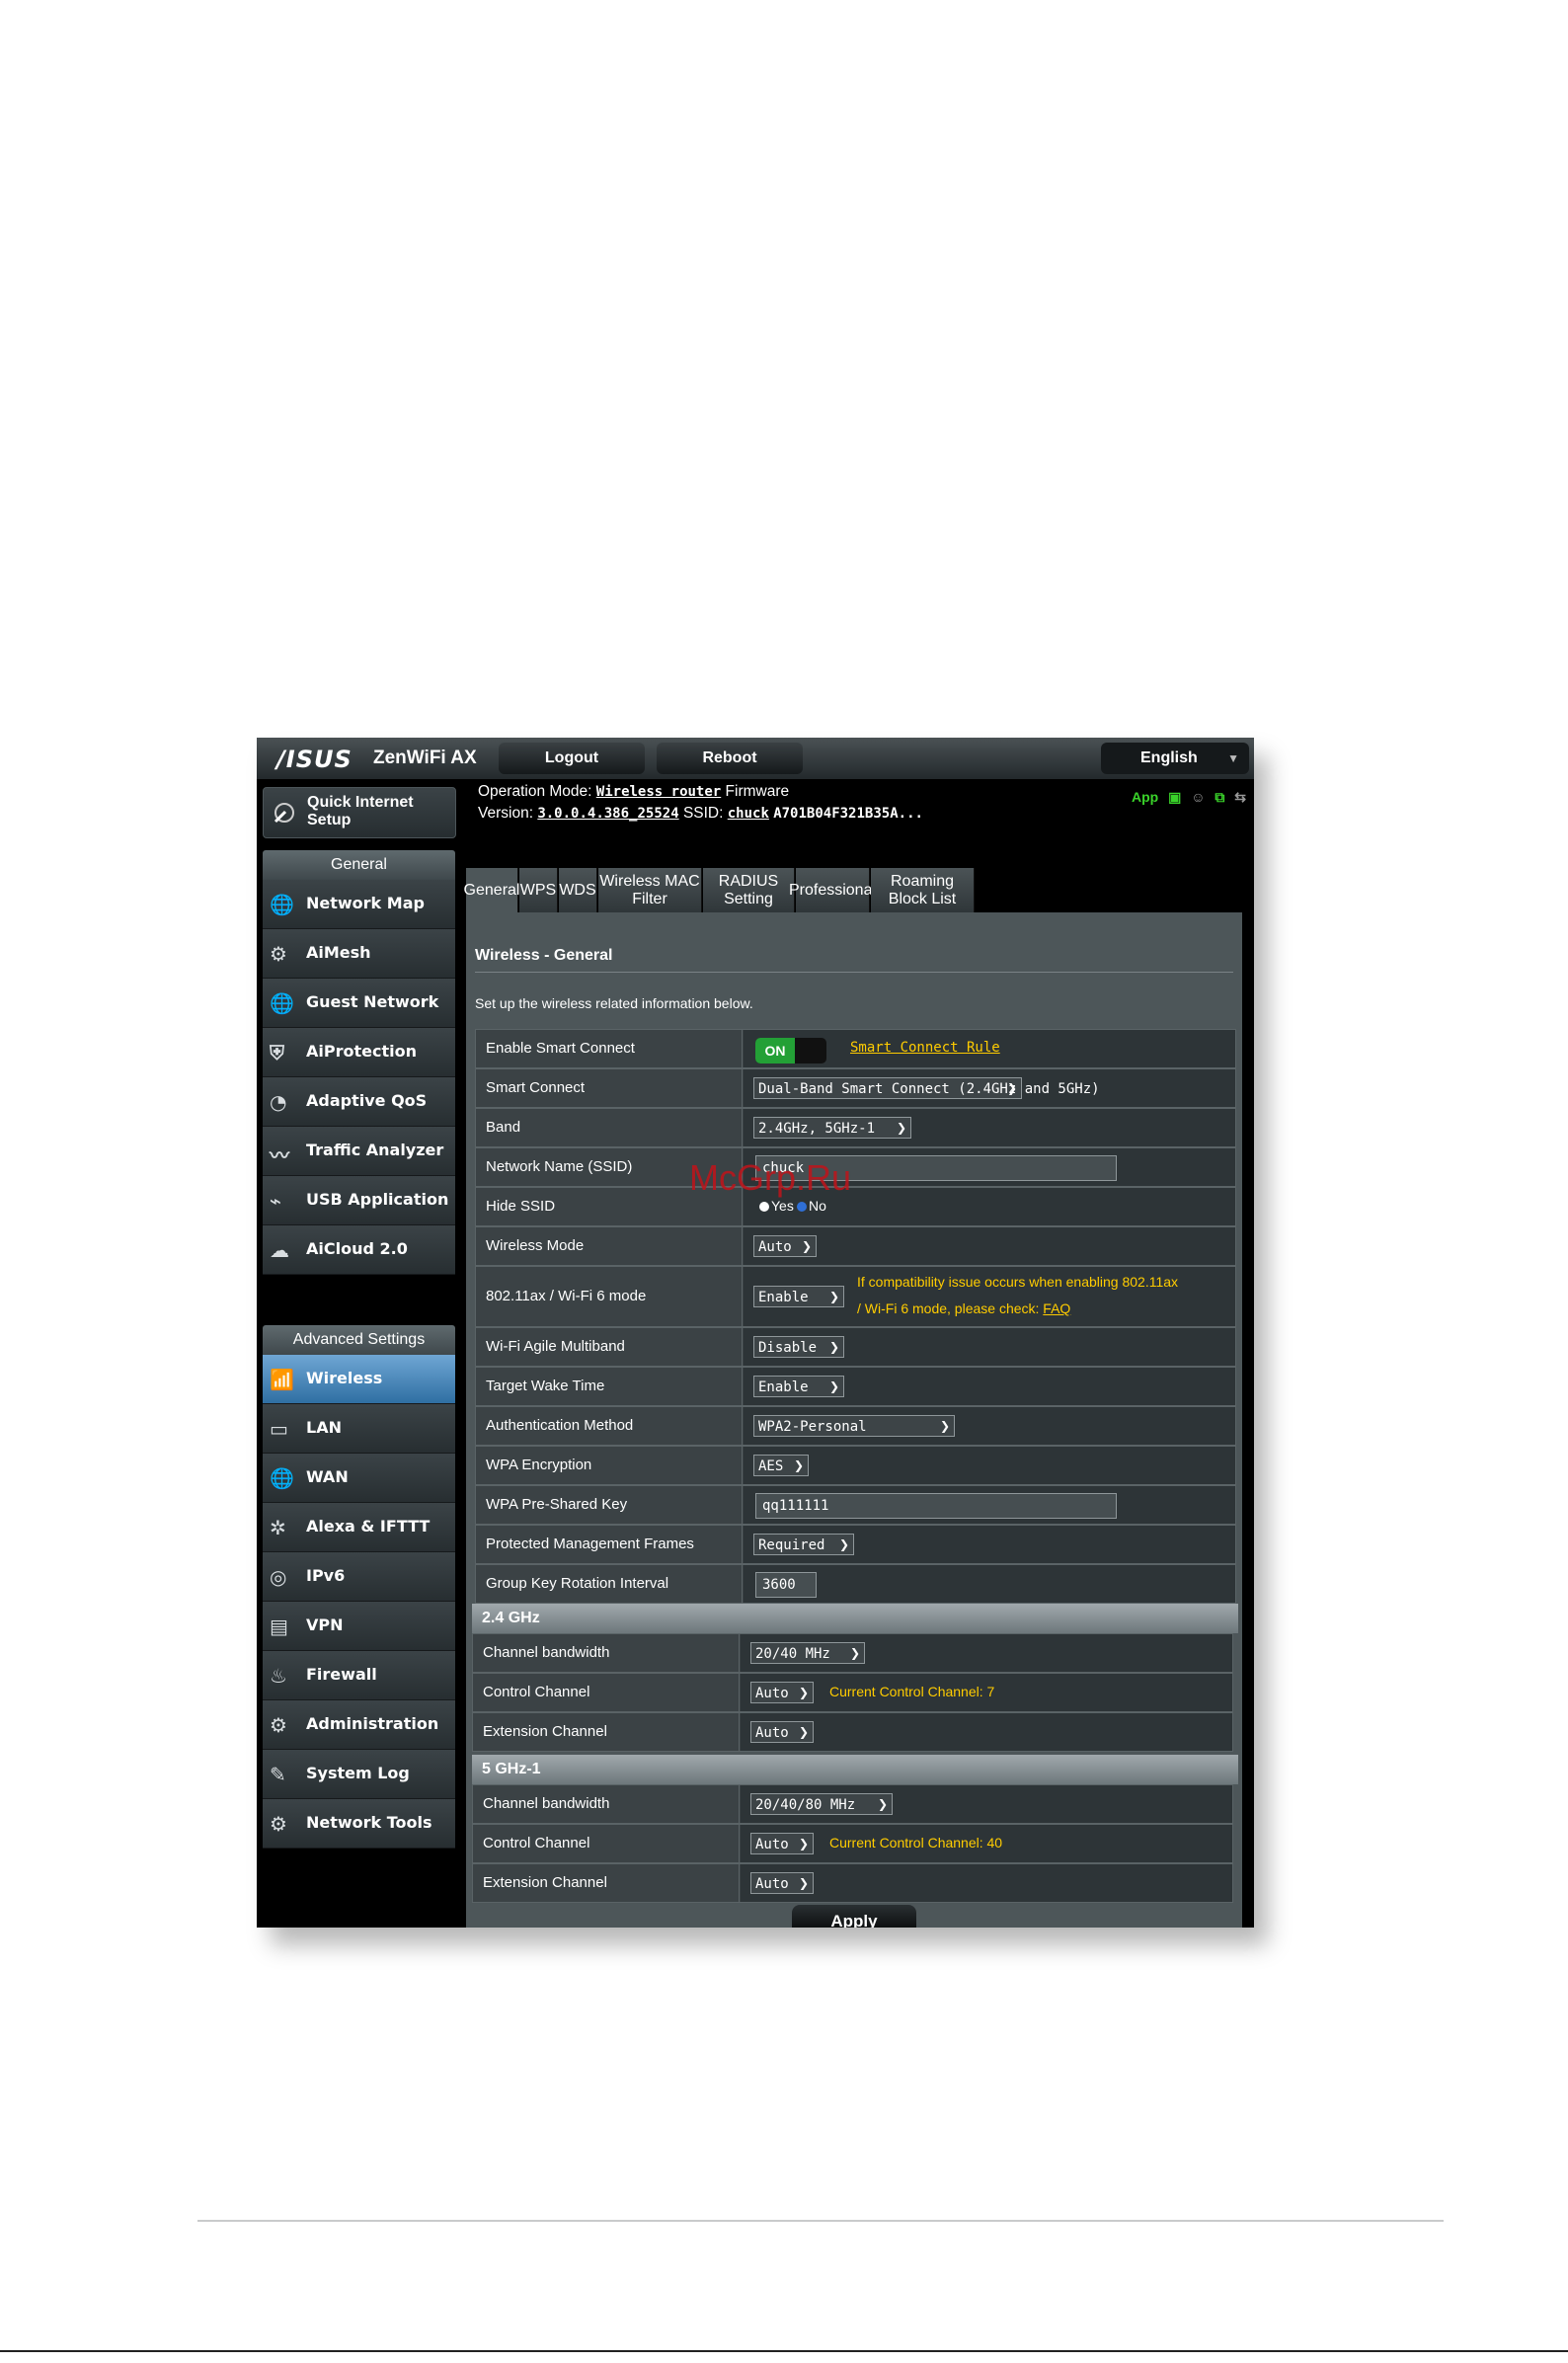 The image size is (1568, 2363). I want to click on dropdown-arrow-icon: ▼, so click(1233, 758).